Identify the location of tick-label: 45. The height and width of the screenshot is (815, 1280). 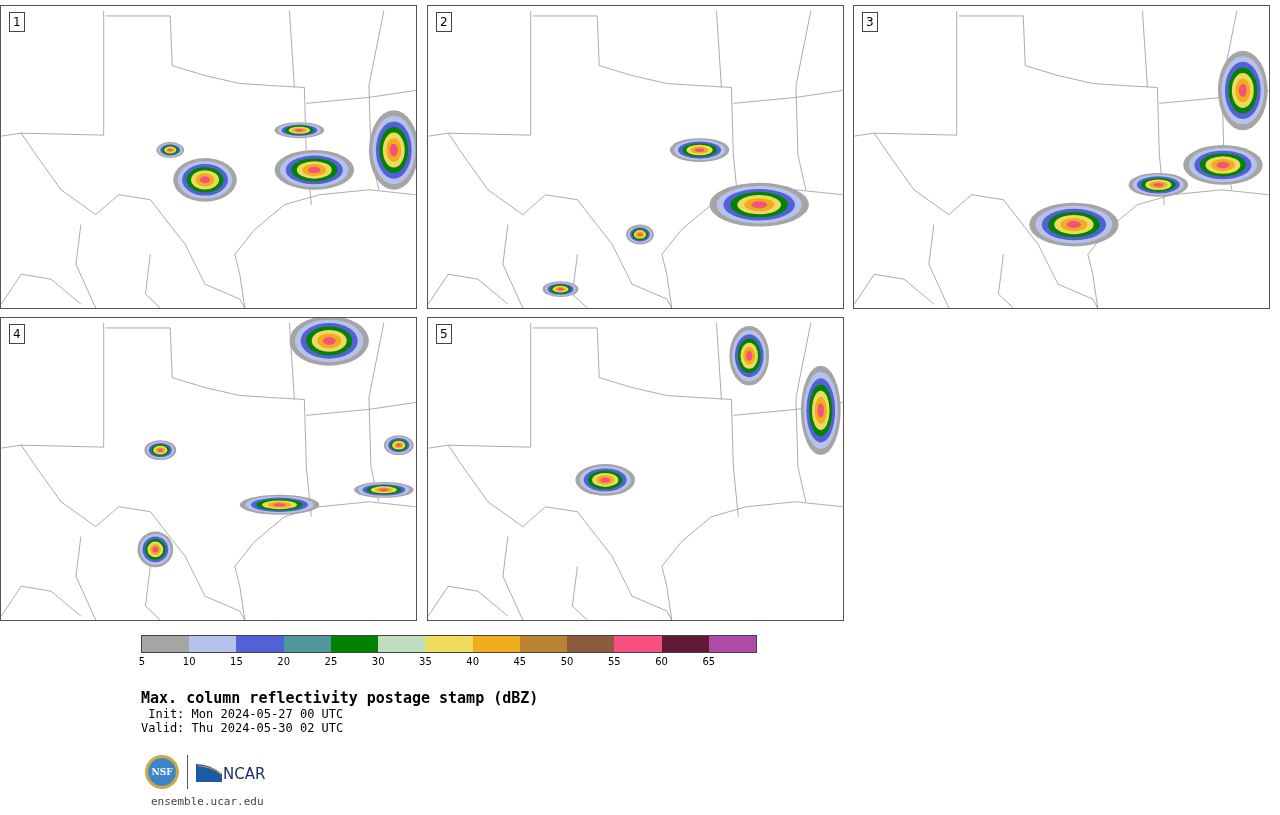
(520, 662).